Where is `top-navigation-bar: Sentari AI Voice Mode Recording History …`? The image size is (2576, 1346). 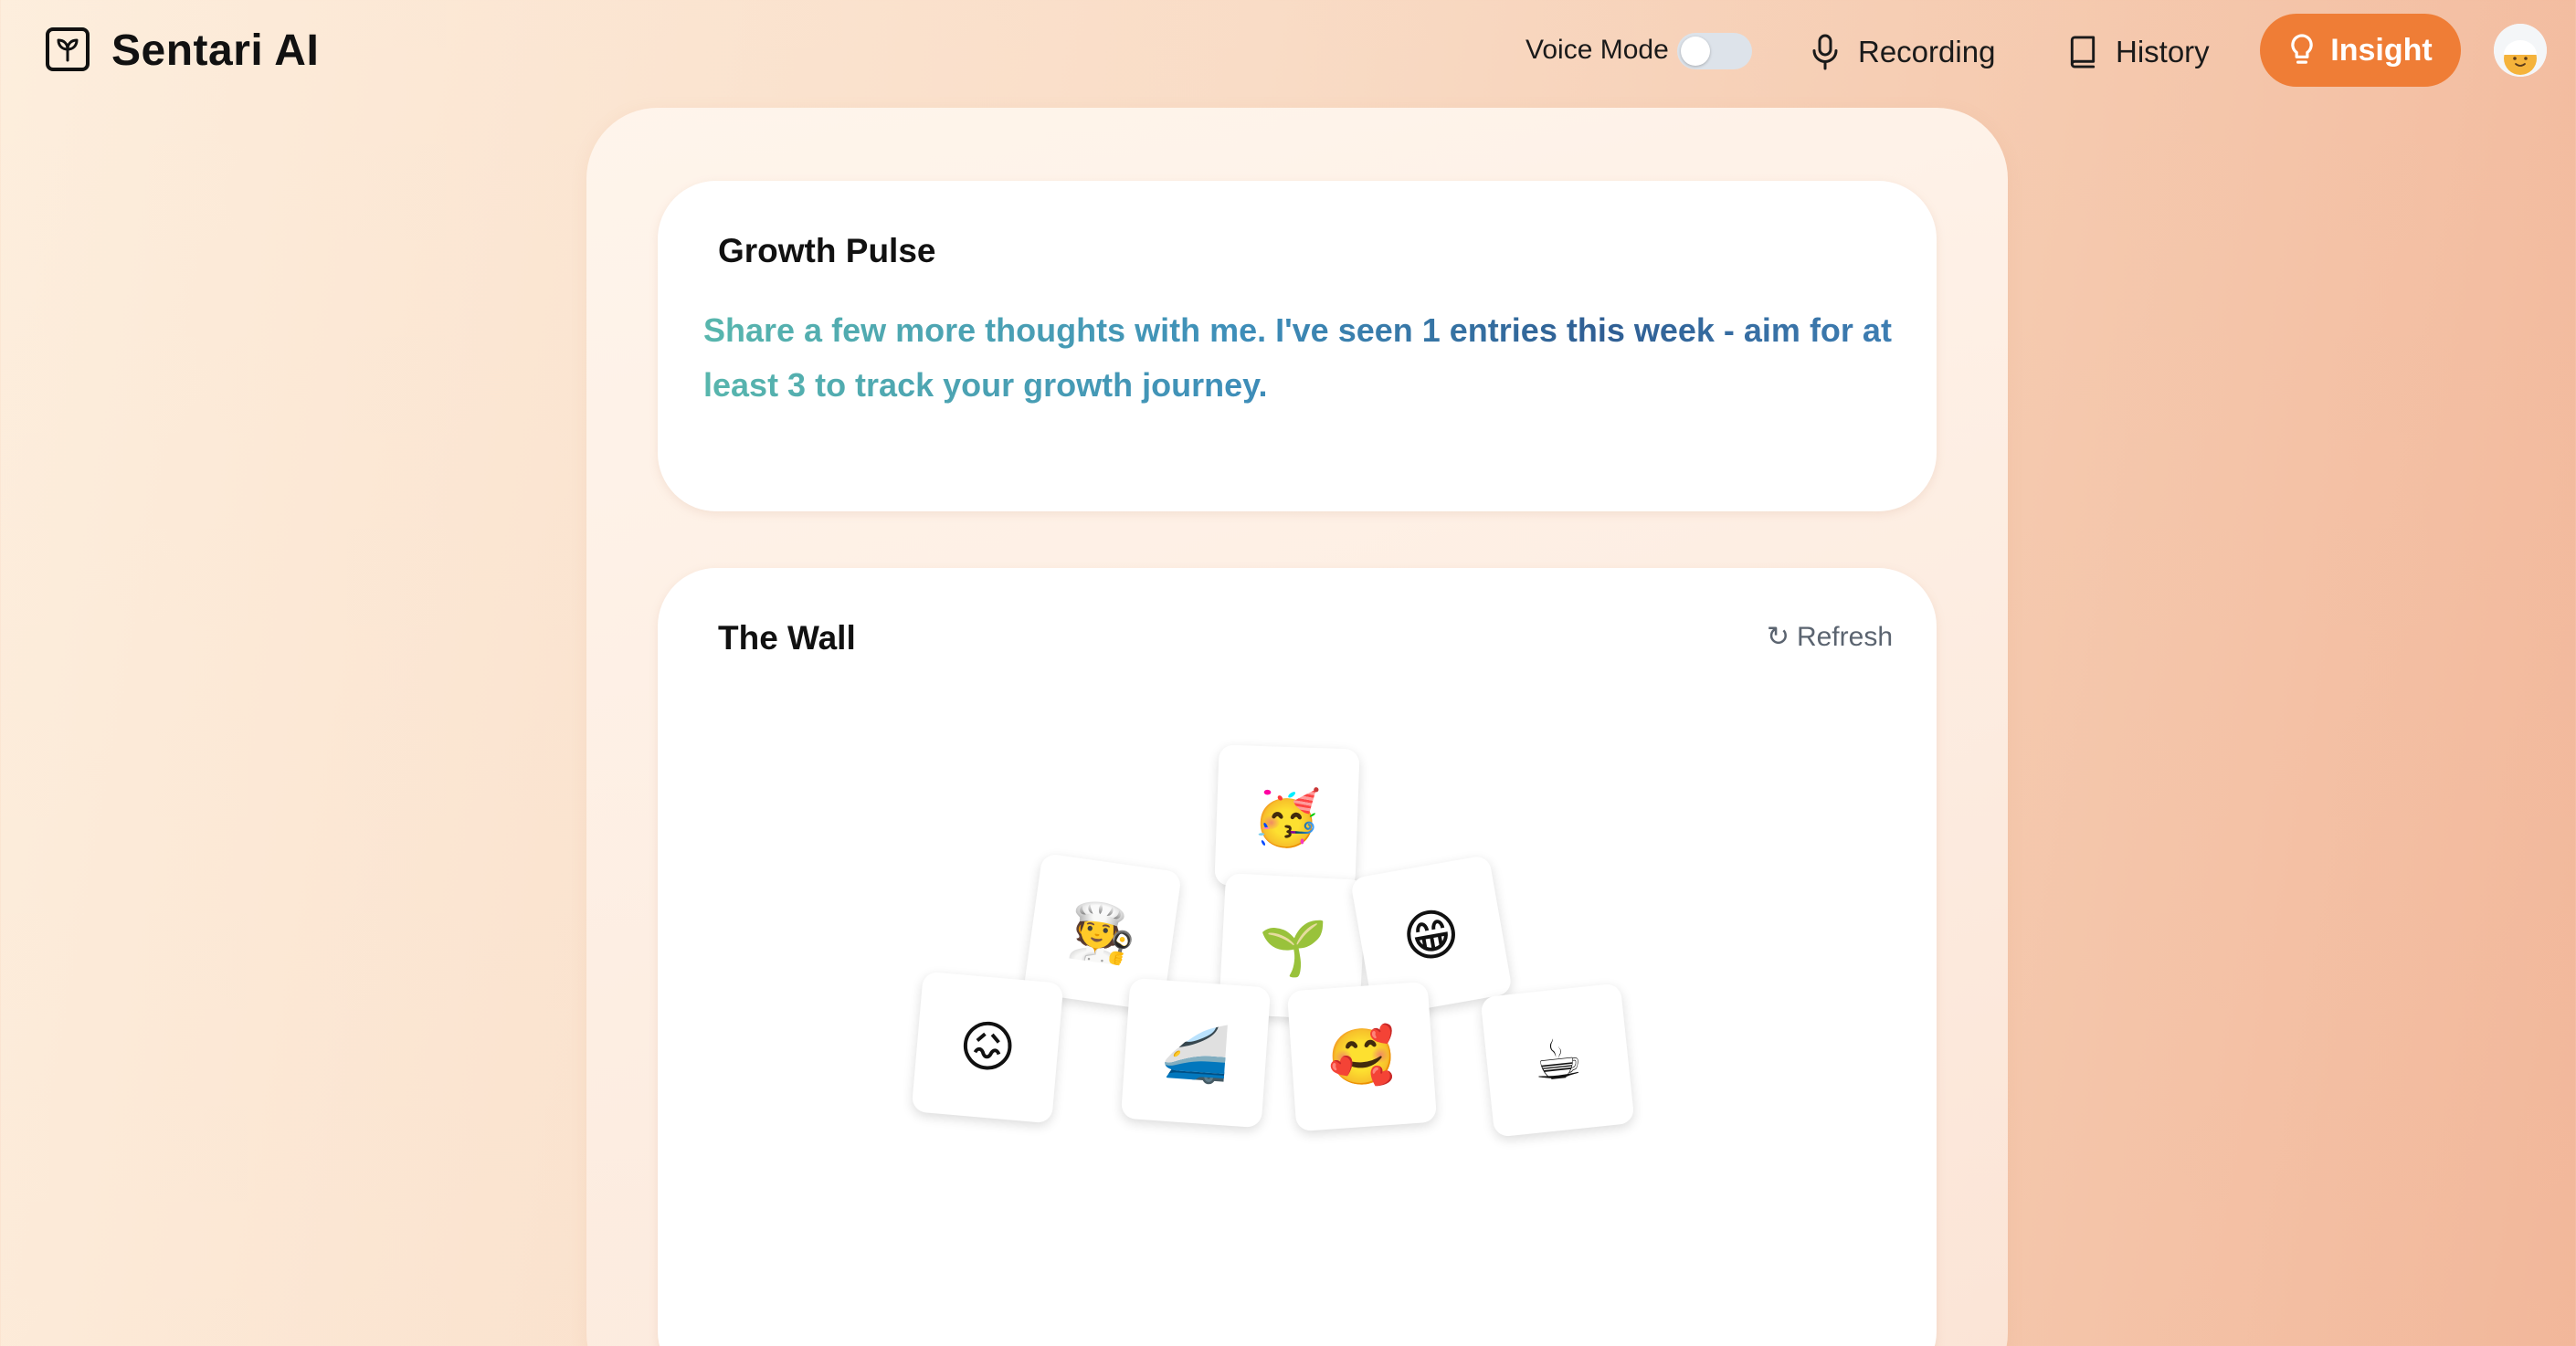 top-navigation-bar: Sentari AI Voice Mode Recording History … is located at coordinates (1288, 52).